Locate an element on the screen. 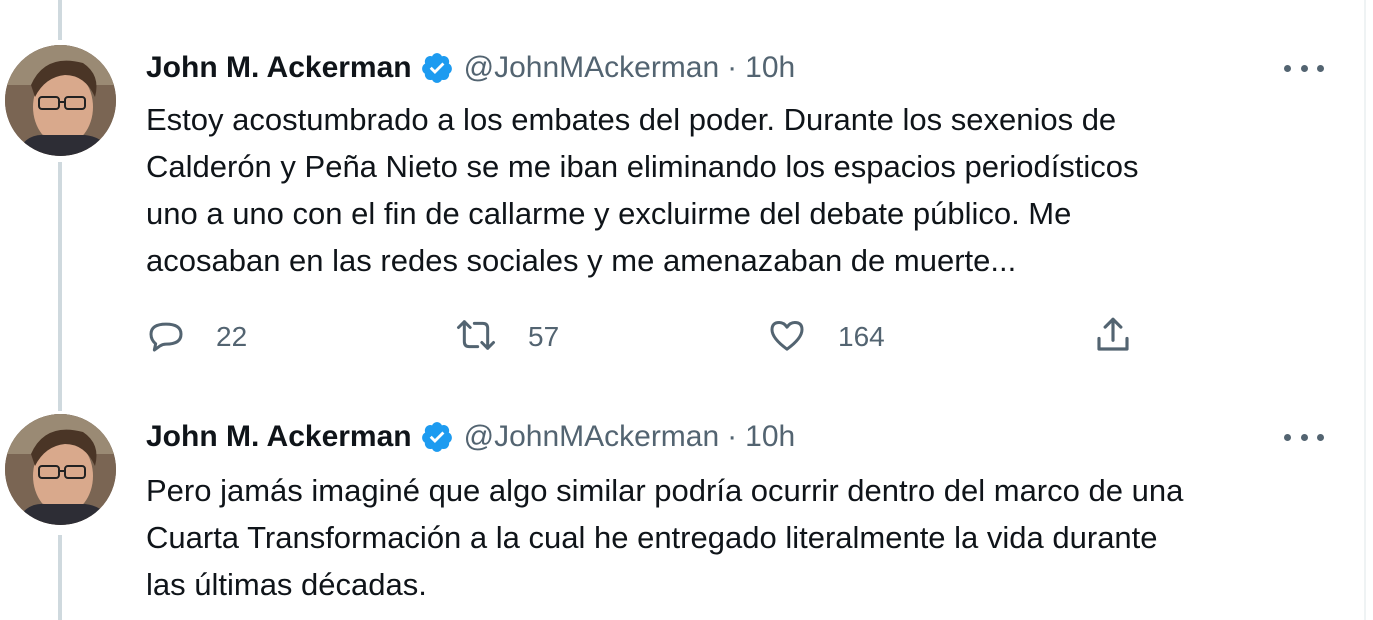  like-button: 164 is located at coordinates (825, 337).